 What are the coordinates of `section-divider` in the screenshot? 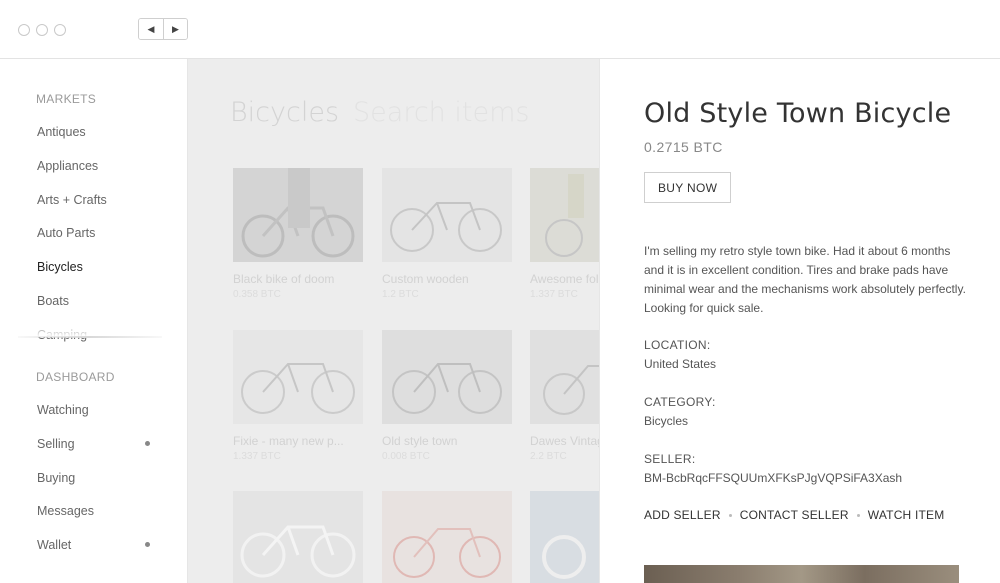 It's located at (90, 337).